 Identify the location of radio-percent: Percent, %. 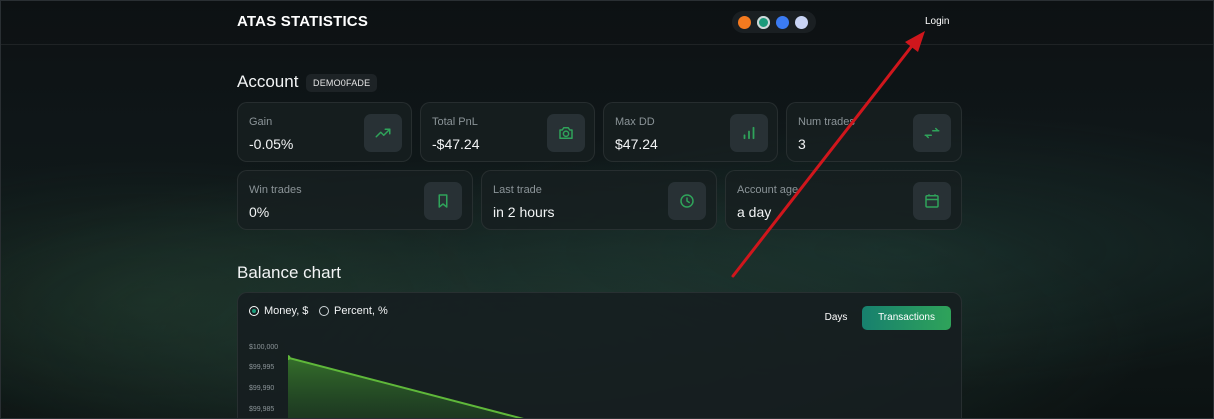
(353, 311).